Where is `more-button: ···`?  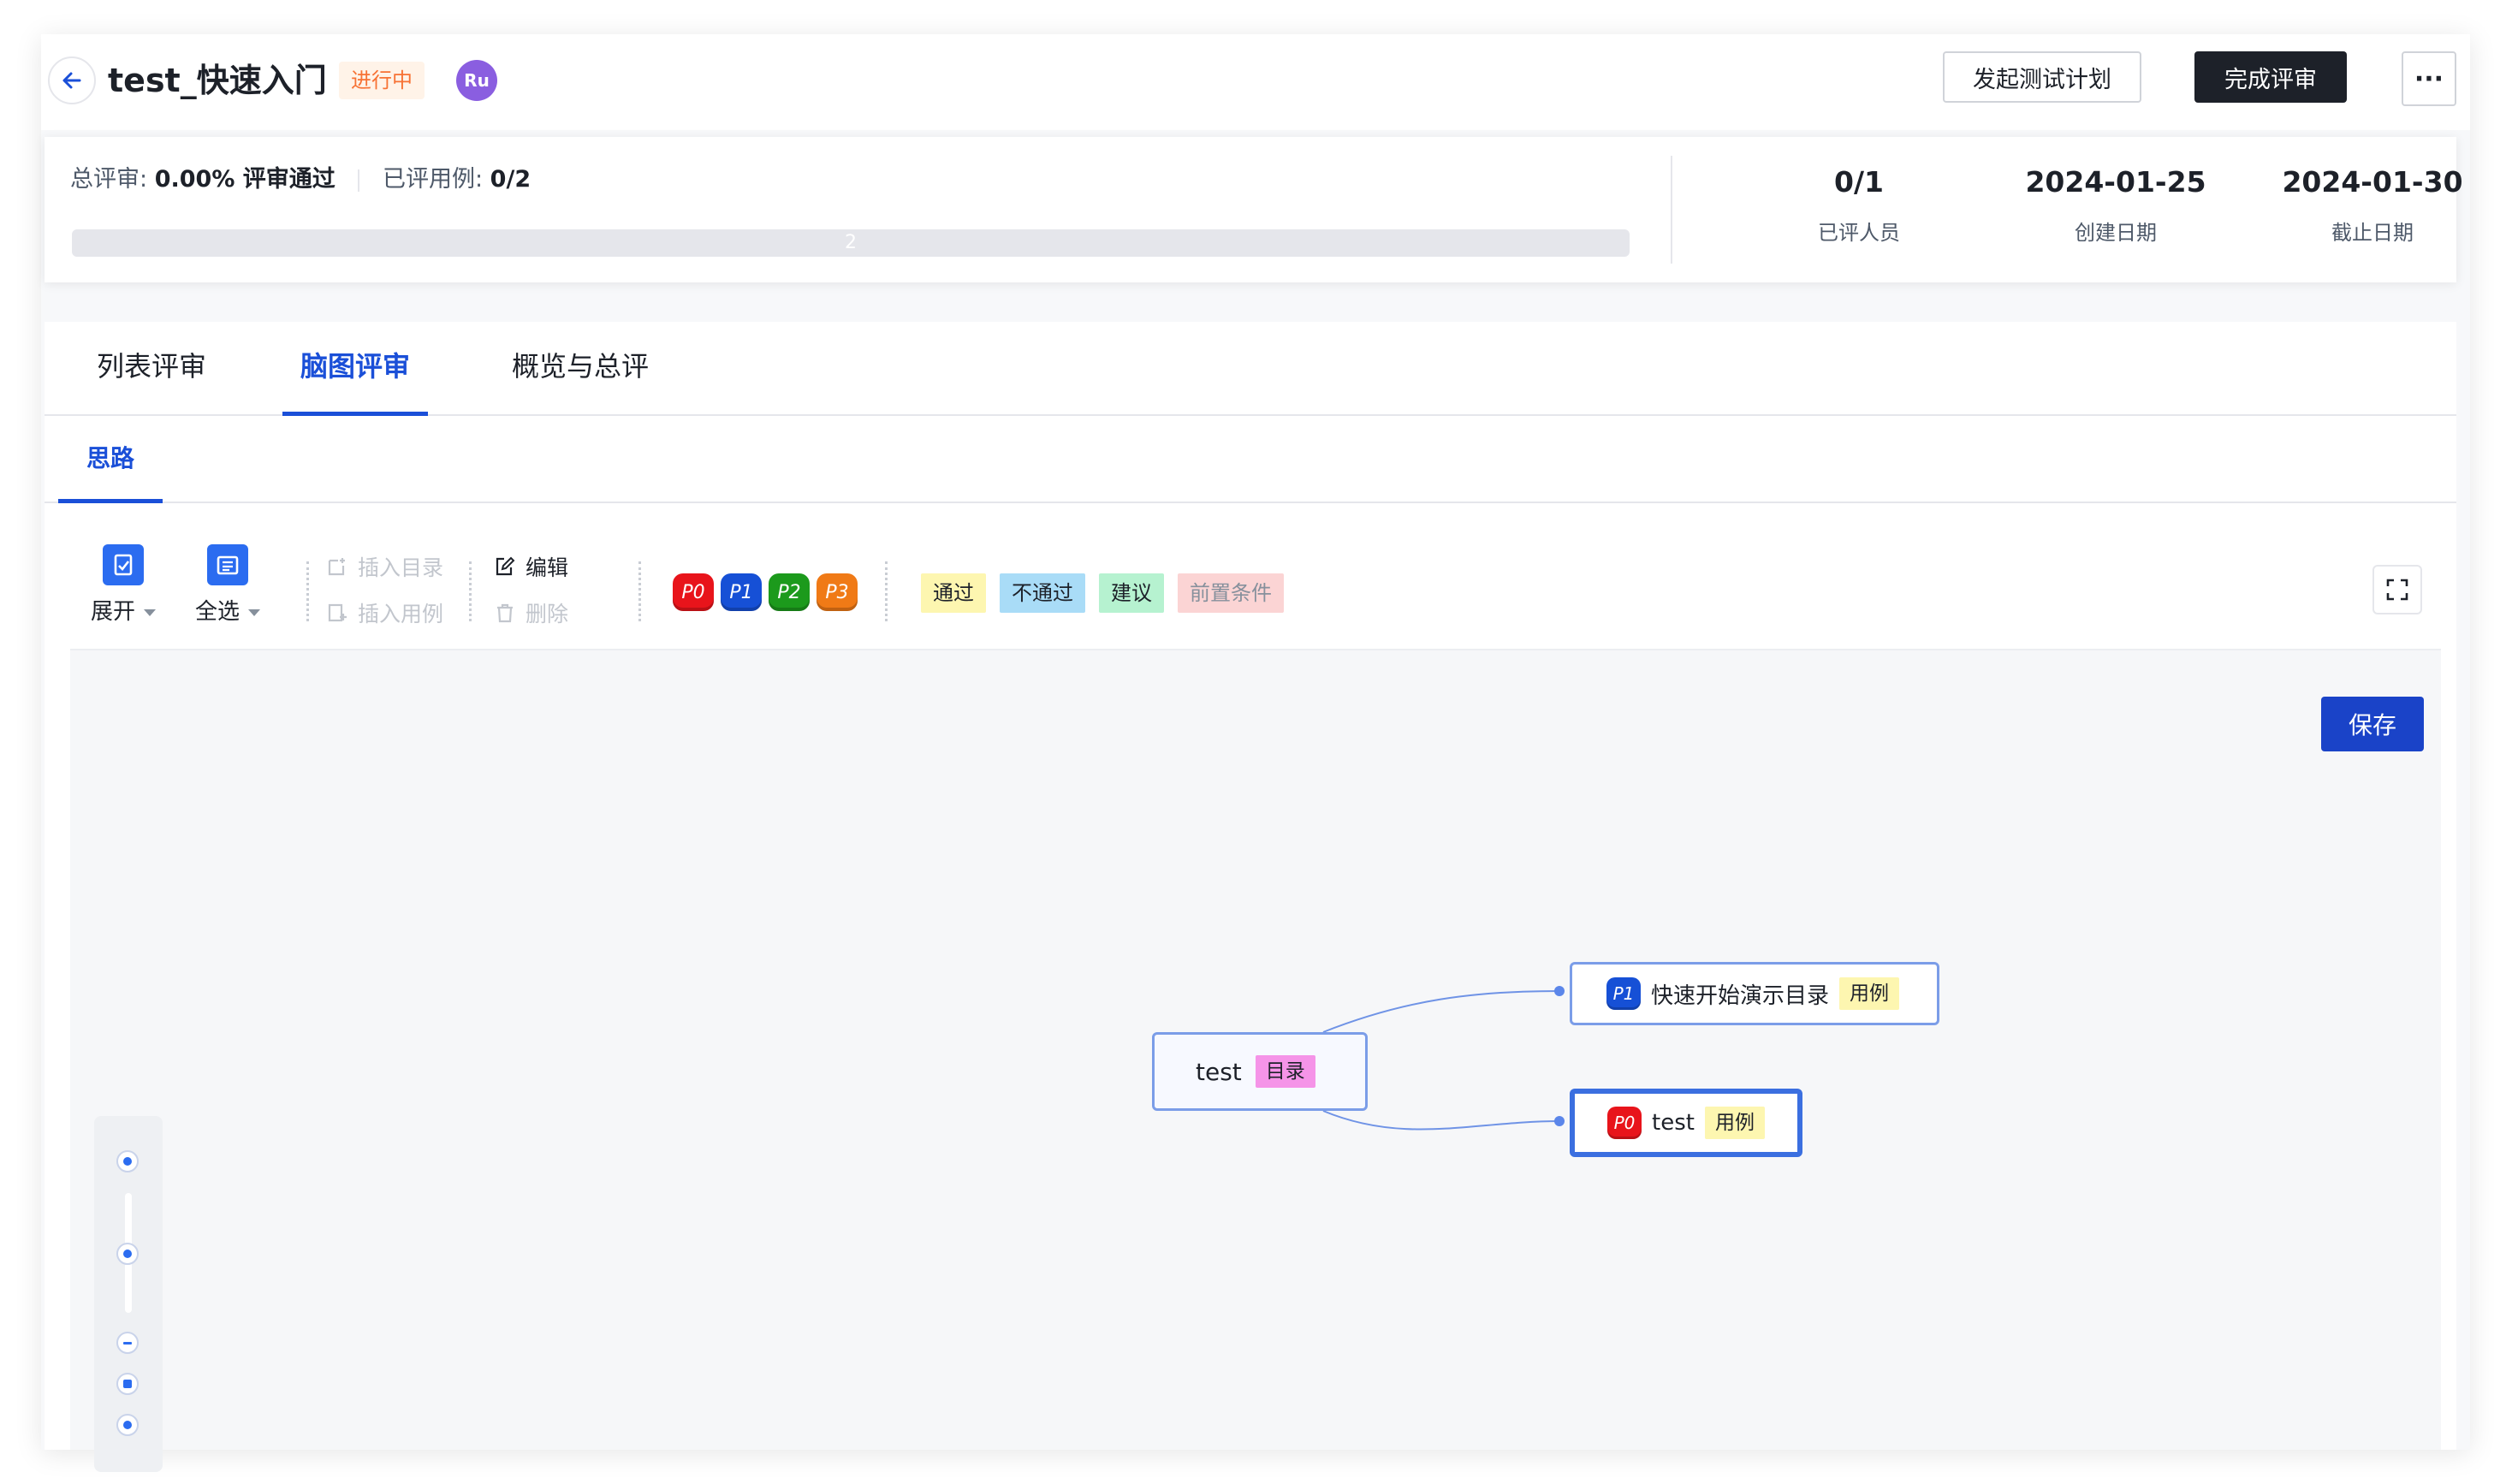 more-button: ··· is located at coordinates (2429, 79).